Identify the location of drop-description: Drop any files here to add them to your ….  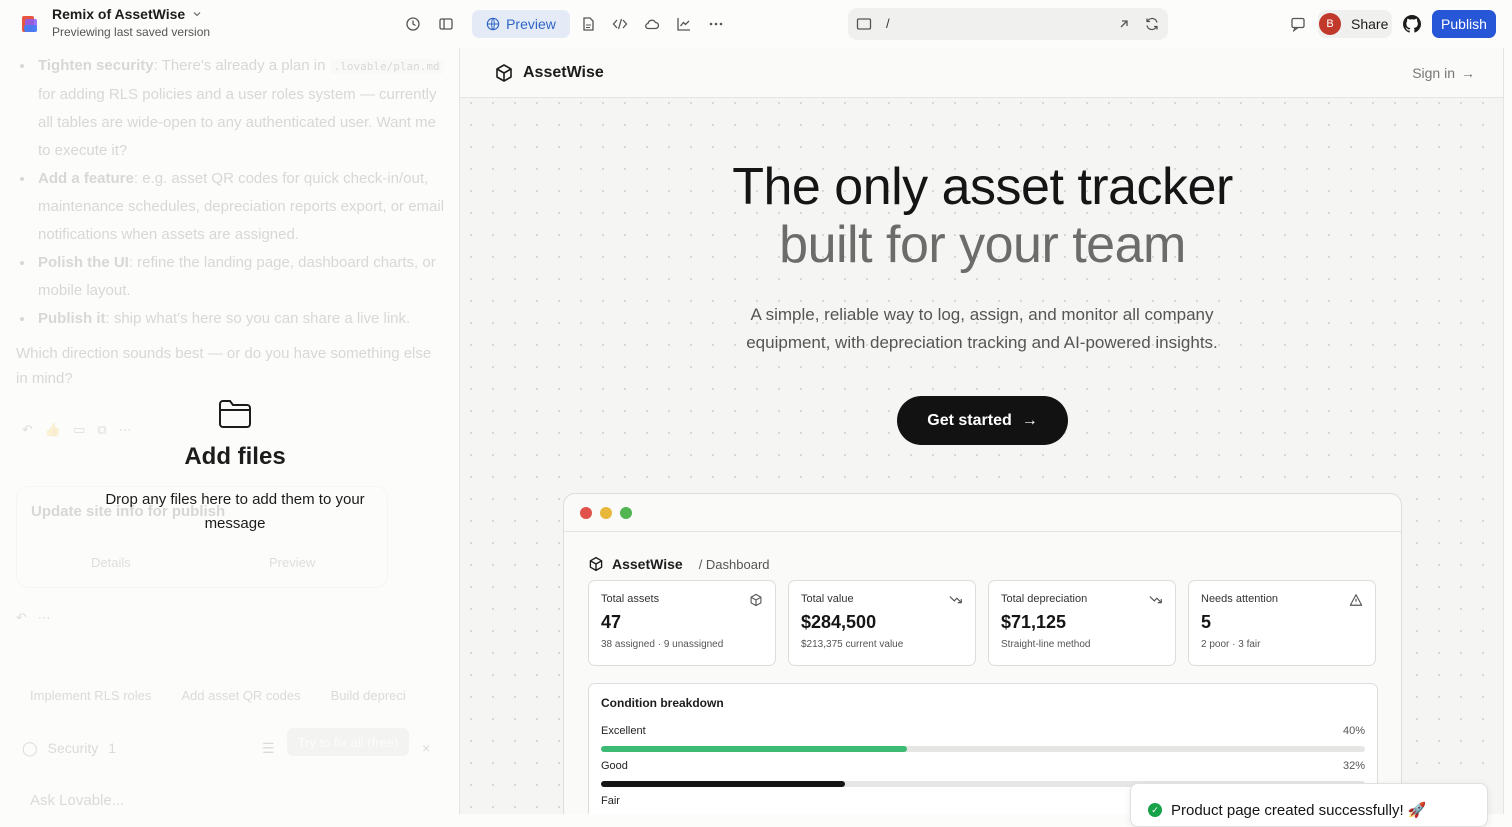
(235, 511).